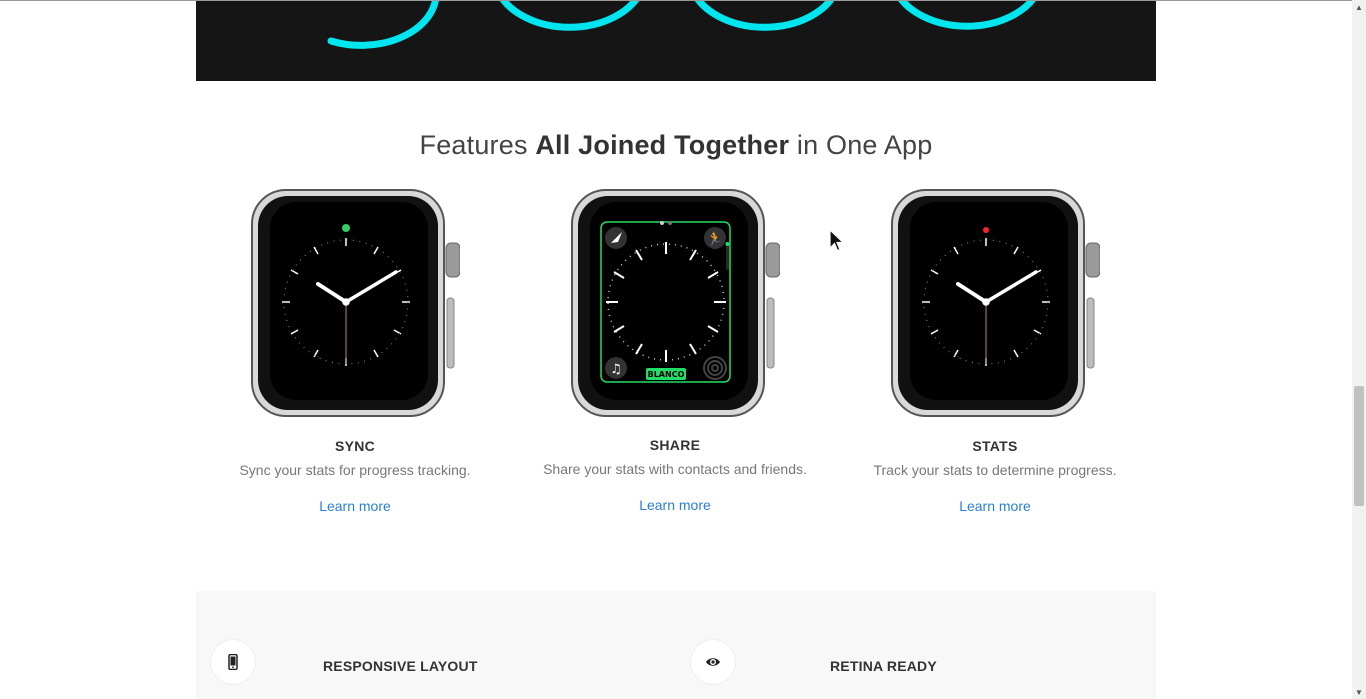  What do you see at coordinates (662, 145) in the screenshot?
I see `features-heading-bold: All Joined Together` at bounding box center [662, 145].